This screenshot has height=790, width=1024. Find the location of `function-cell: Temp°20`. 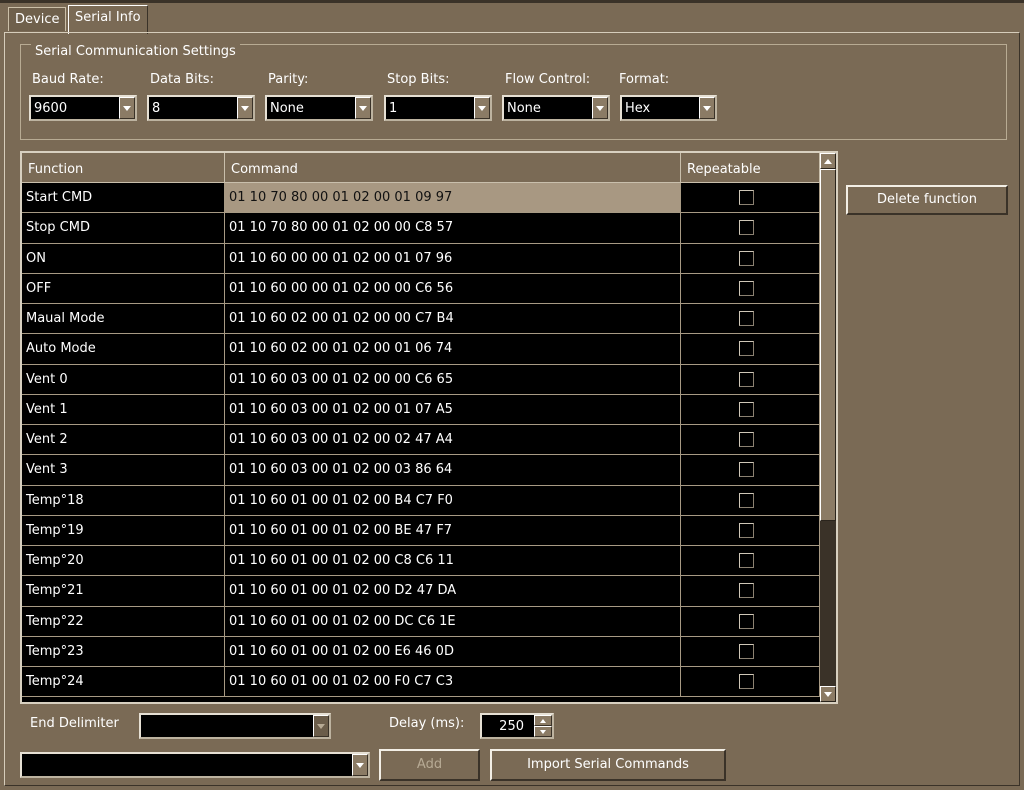

function-cell: Temp°20 is located at coordinates (123, 561).